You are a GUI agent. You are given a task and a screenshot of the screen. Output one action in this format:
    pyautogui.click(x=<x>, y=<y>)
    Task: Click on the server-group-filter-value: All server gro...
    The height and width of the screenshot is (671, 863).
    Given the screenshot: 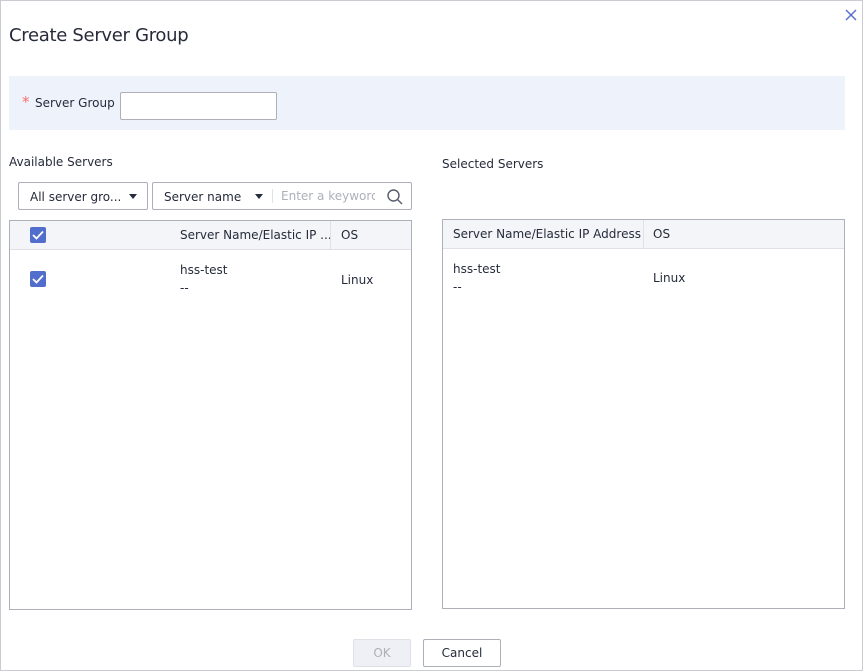 What is the action you would take?
    pyautogui.click(x=76, y=197)
    